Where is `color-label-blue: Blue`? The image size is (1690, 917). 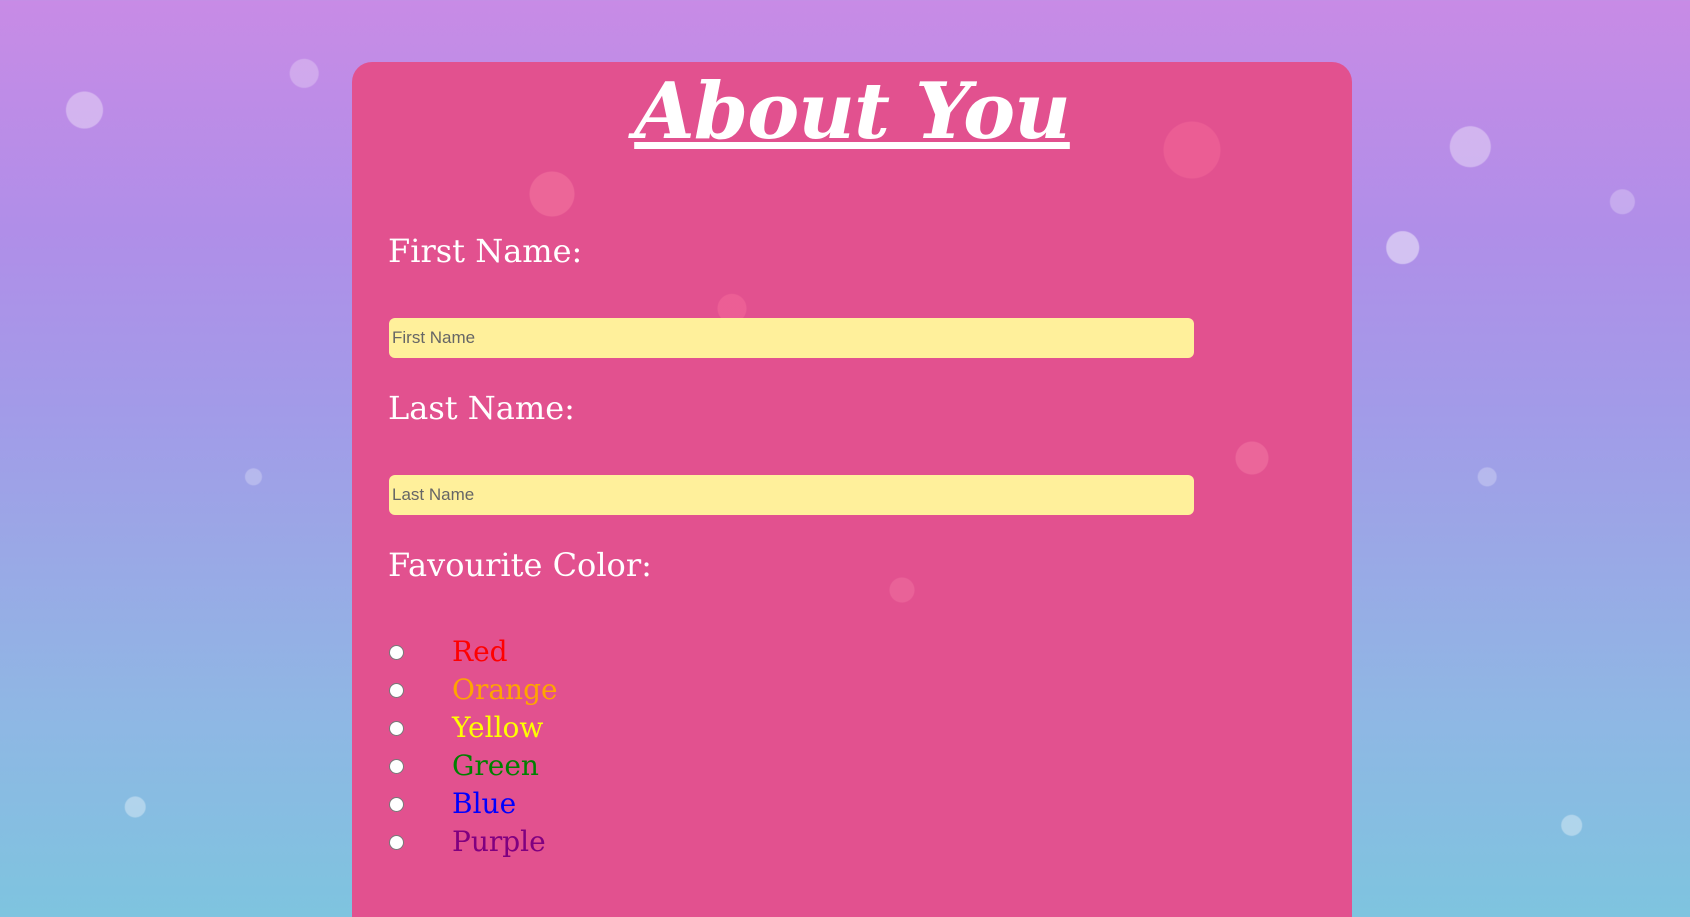
color-label-blue: Blue is located at coordinates (484, 803).